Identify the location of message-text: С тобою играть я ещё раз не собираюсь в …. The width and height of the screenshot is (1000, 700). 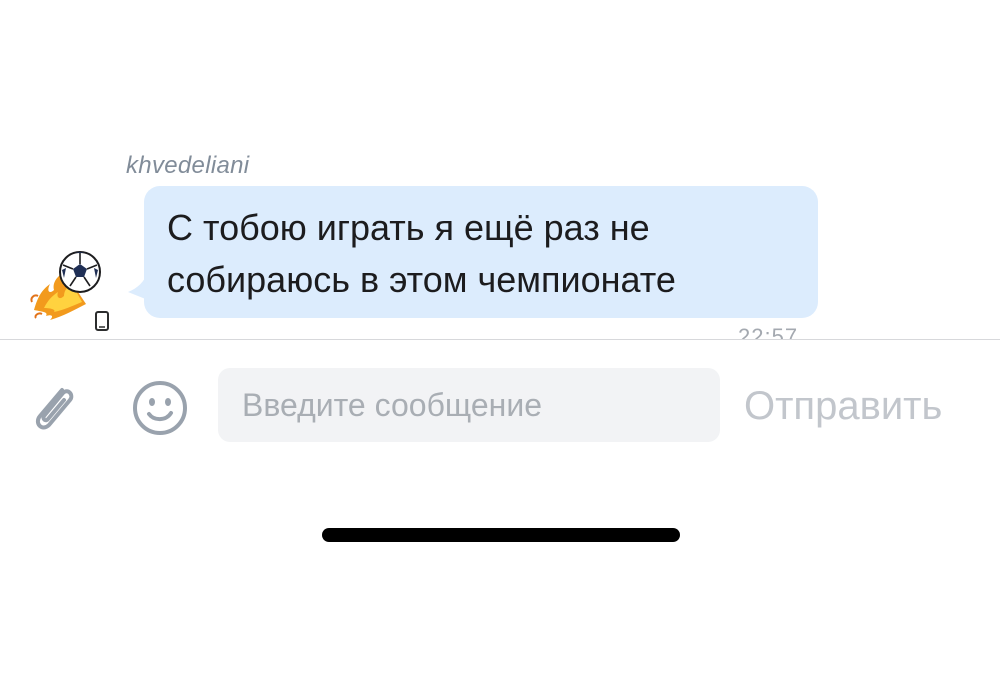
(480, 254).